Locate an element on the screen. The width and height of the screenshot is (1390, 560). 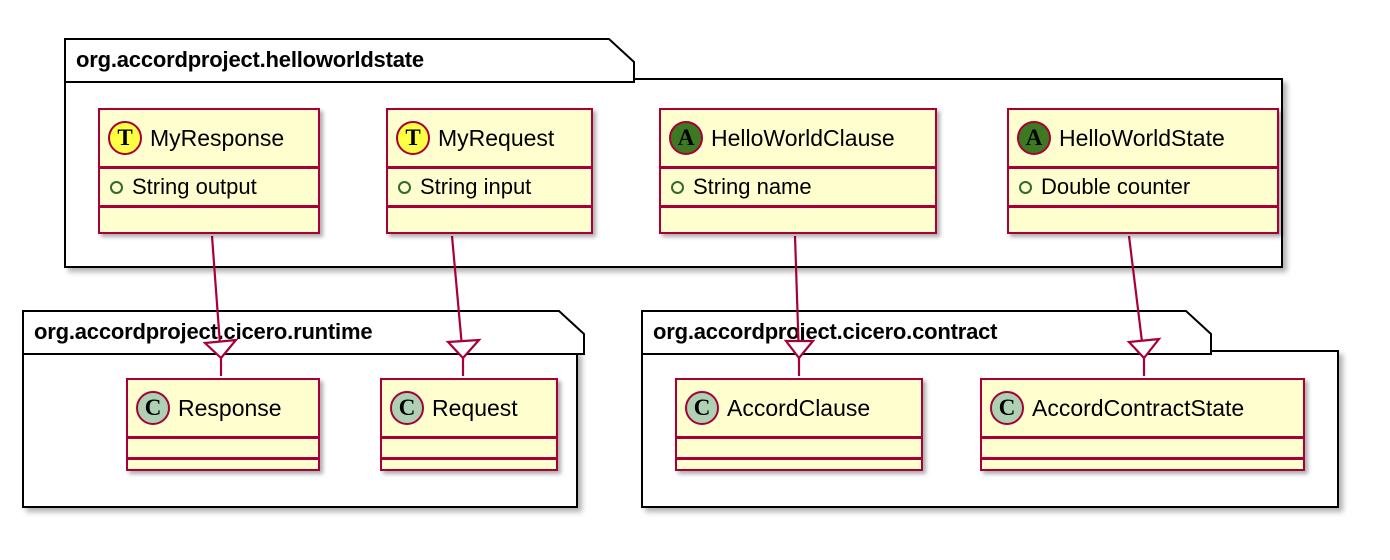
class-header: T MyRequest is located at coordinates (489, 138).